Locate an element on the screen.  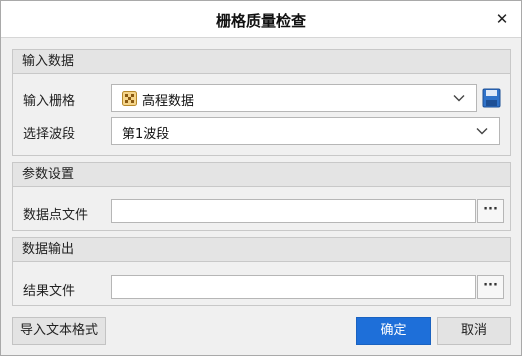
points-file-input is located at coordinates (293, 211).